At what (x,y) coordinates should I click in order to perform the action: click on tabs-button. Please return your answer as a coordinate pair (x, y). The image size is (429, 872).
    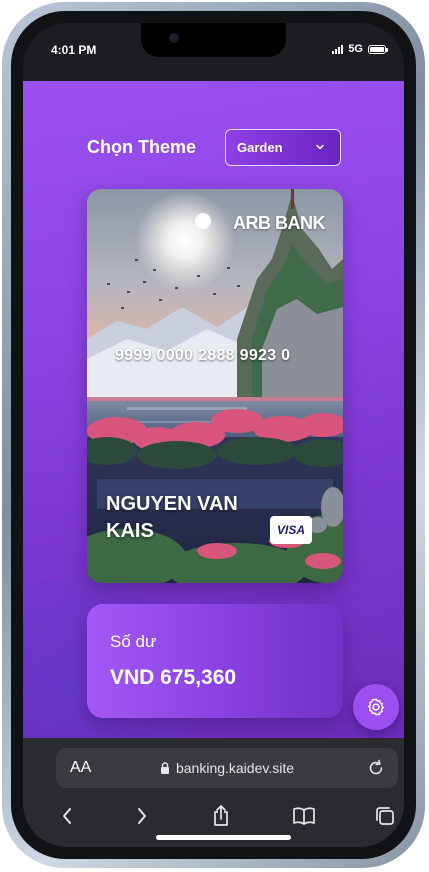
    Looking at the image, I should click on (385, 816).